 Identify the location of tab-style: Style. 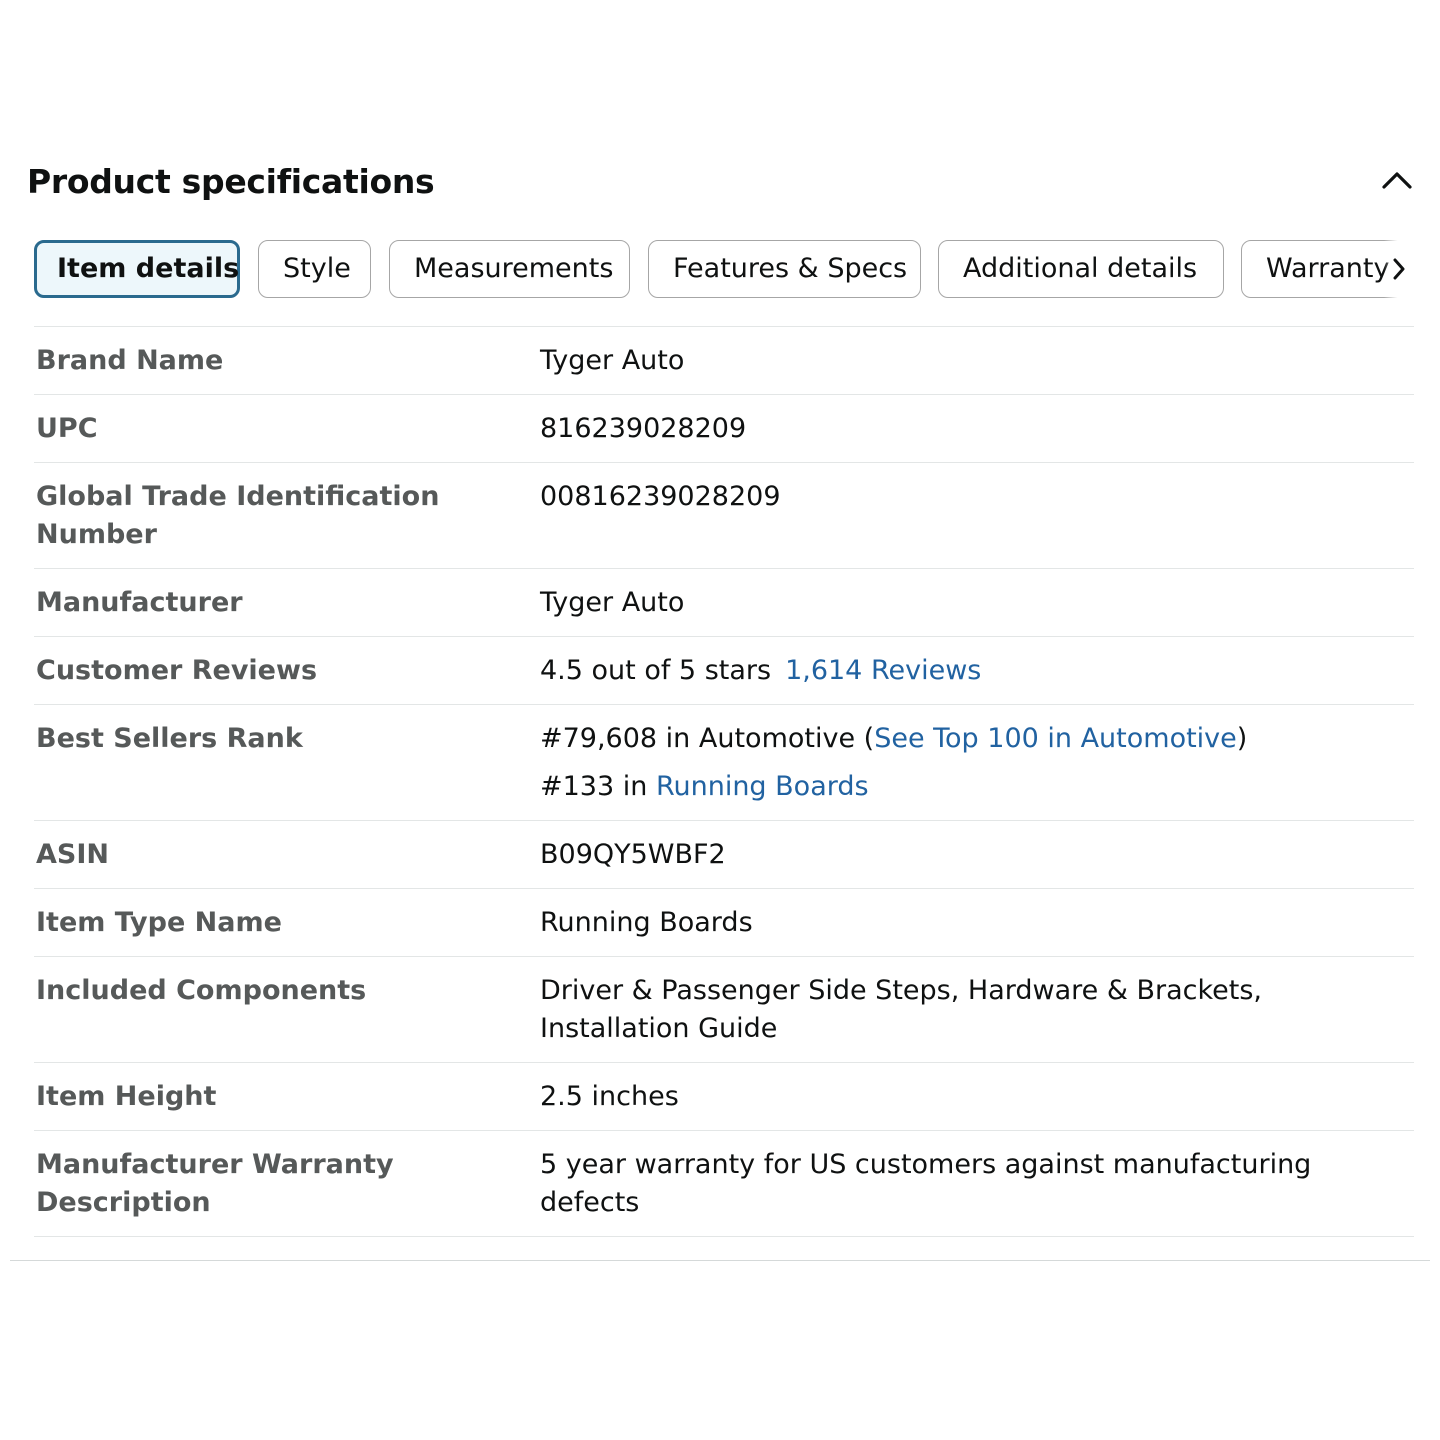
(314, 269).